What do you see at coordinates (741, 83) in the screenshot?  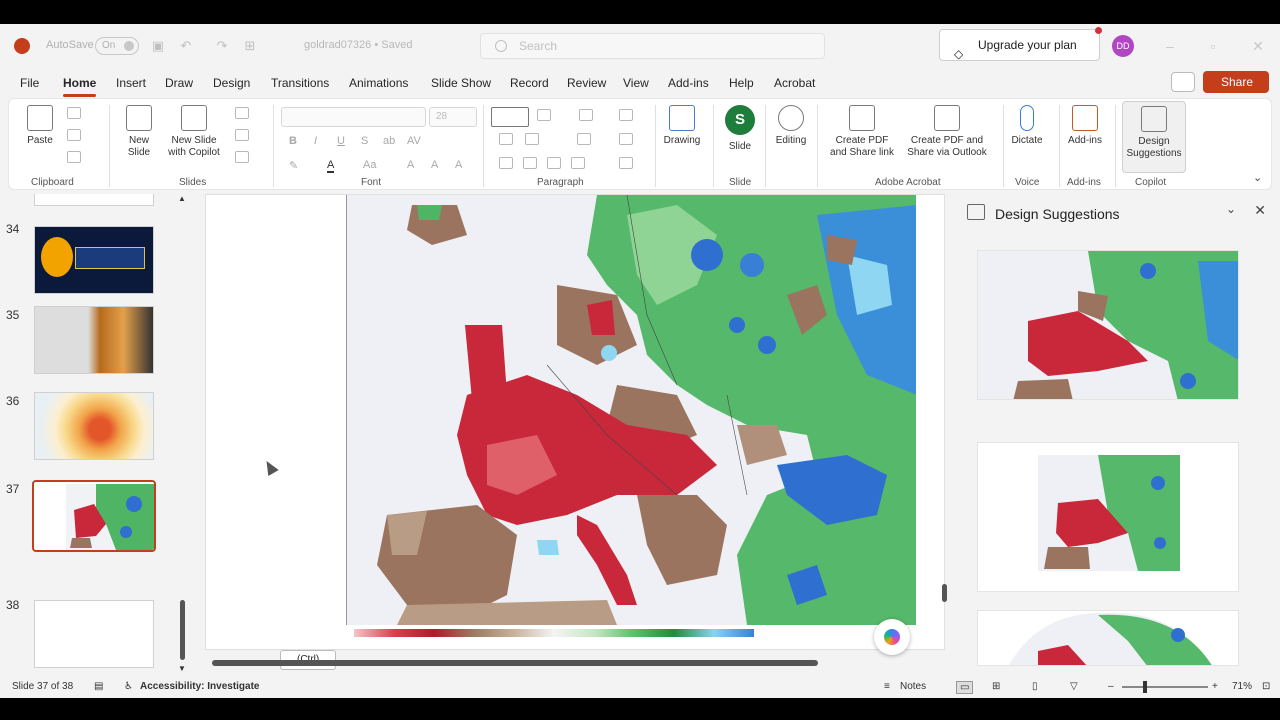 I see `tab-help: Help` at bounding box center [741, 83].